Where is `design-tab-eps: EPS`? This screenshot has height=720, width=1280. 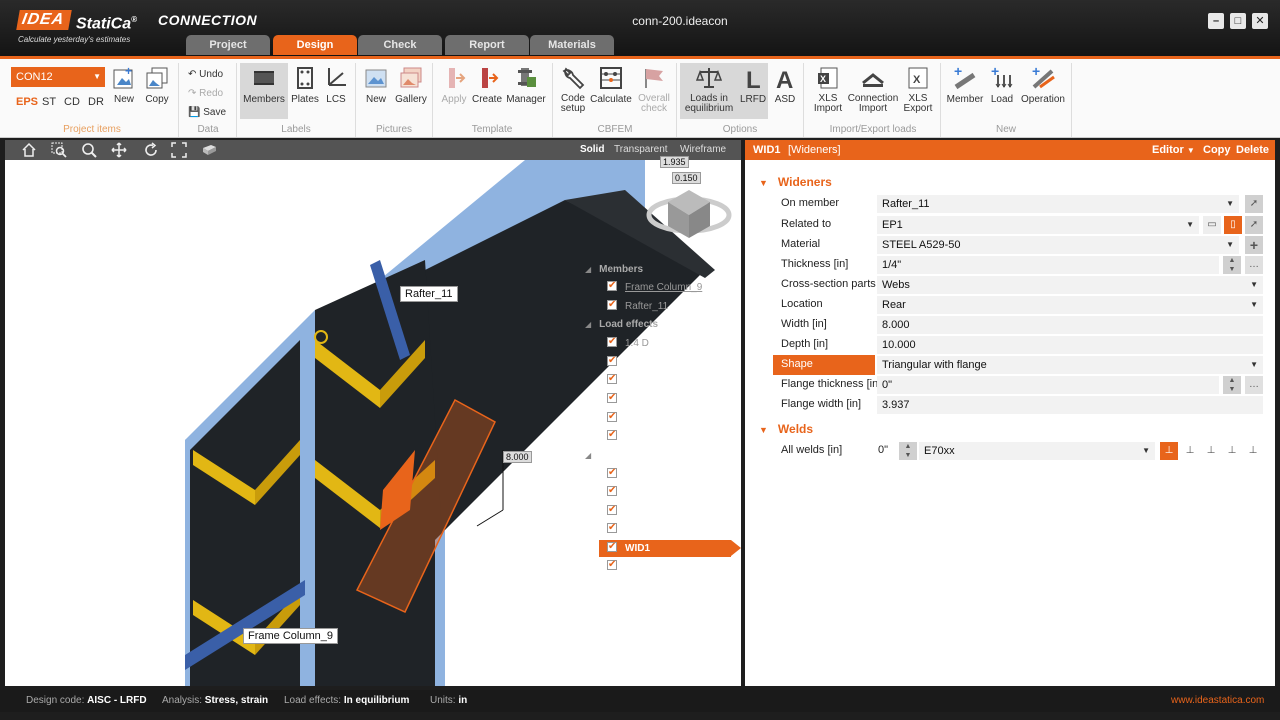
design-tab-eps: EPS is located at coordinates (27, 102).